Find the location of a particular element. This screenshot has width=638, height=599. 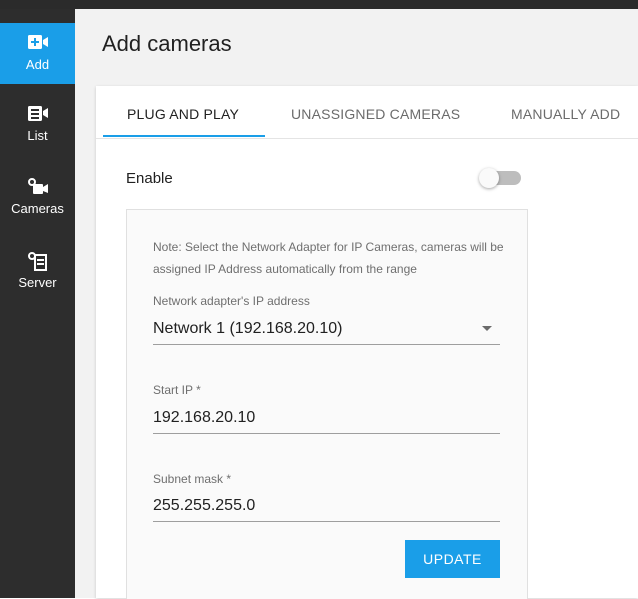

subnet-mask-input: 255.255.255.0 is located at coordinates (204, 506).